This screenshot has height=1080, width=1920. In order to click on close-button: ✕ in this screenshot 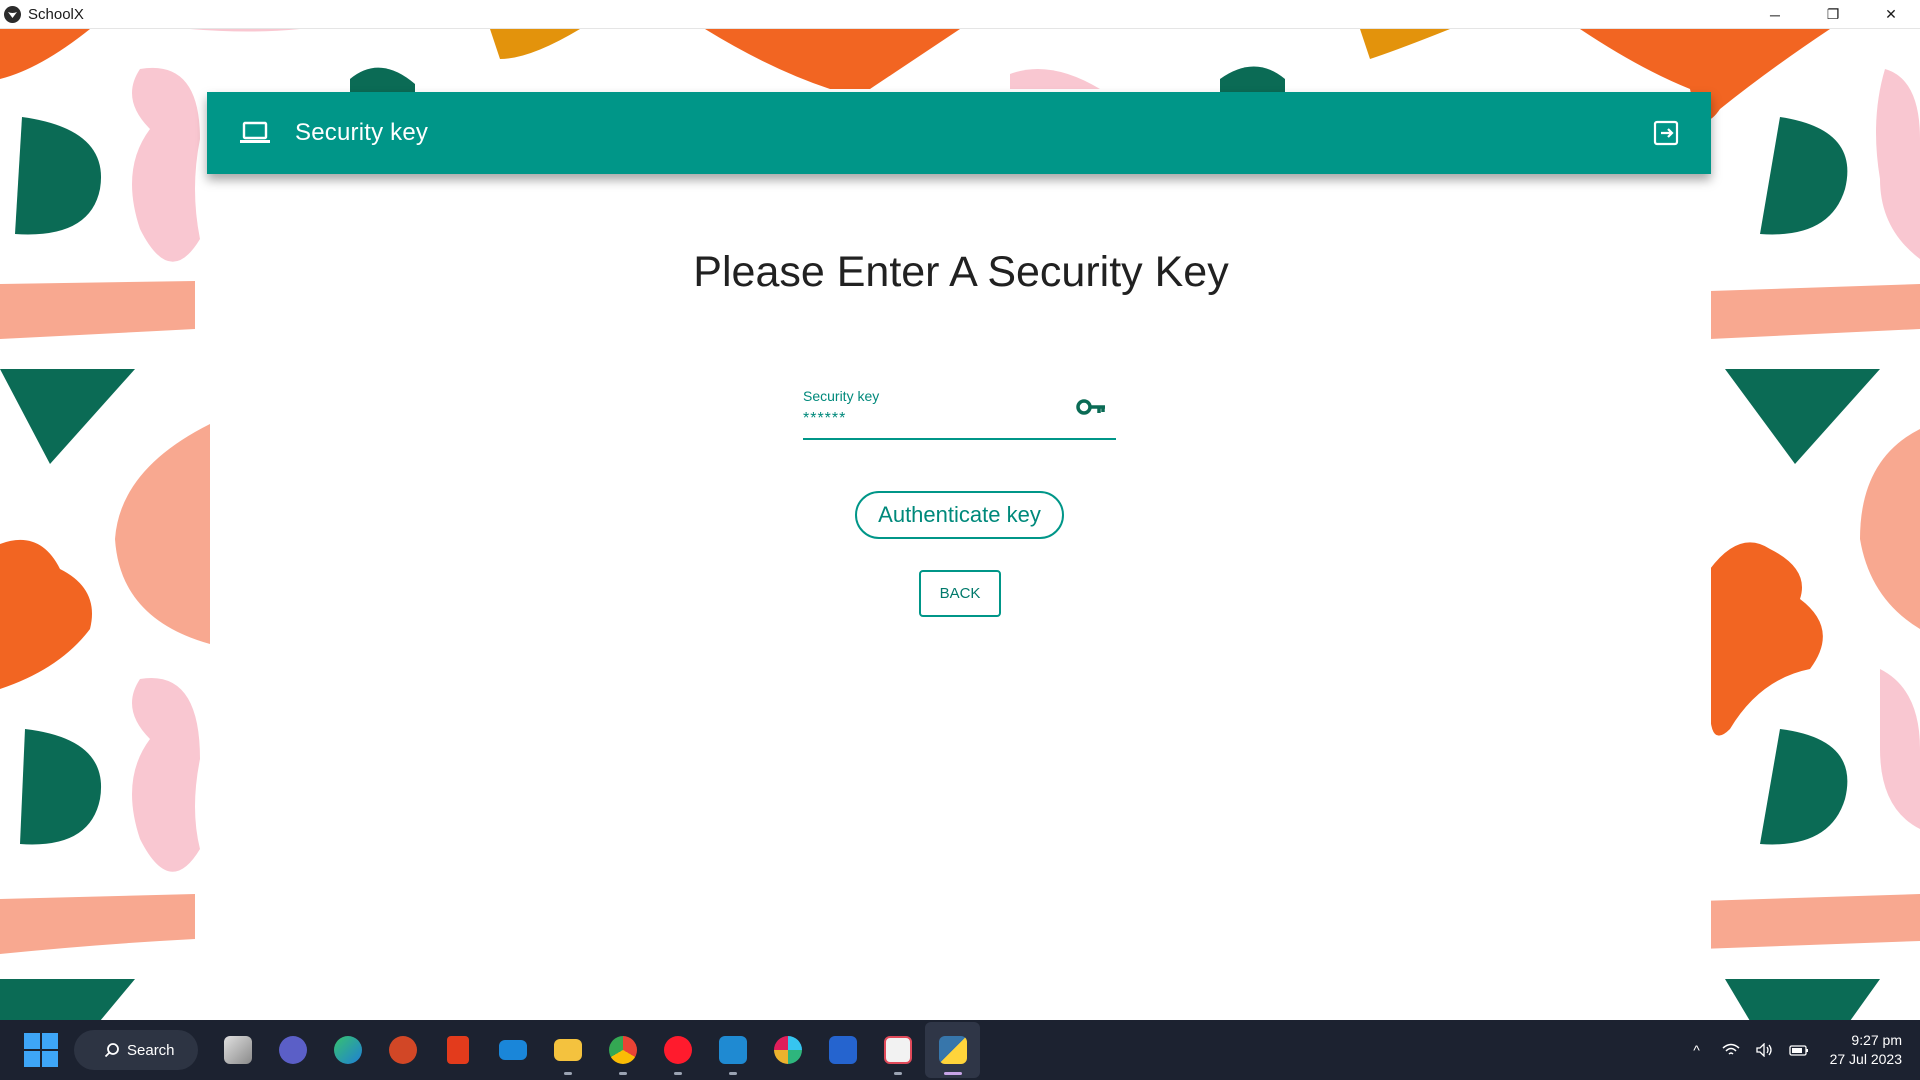, I will do `click(1891, 14)`.